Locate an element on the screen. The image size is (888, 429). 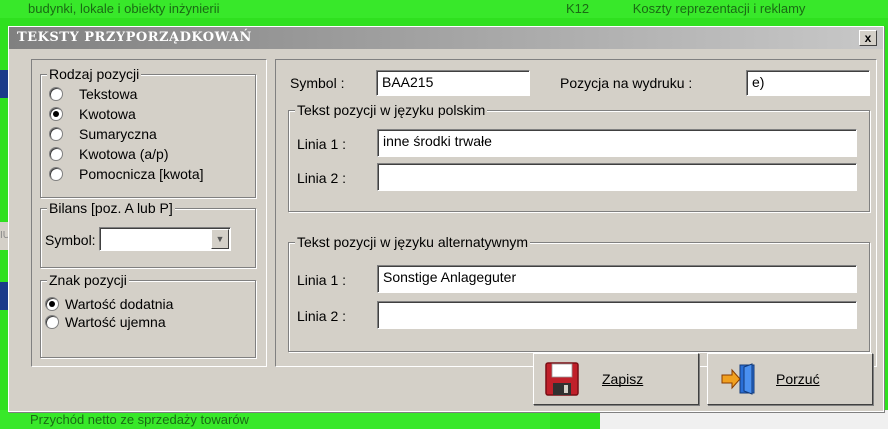
pozycja-input: e) is located at coordinates (808, 83).